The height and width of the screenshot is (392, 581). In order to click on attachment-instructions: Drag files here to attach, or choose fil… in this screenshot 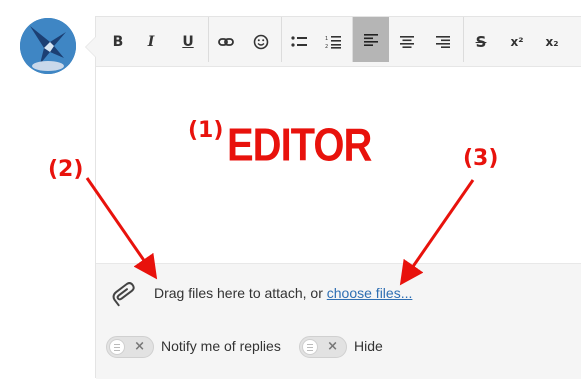, I will do `click(283, 293)`.